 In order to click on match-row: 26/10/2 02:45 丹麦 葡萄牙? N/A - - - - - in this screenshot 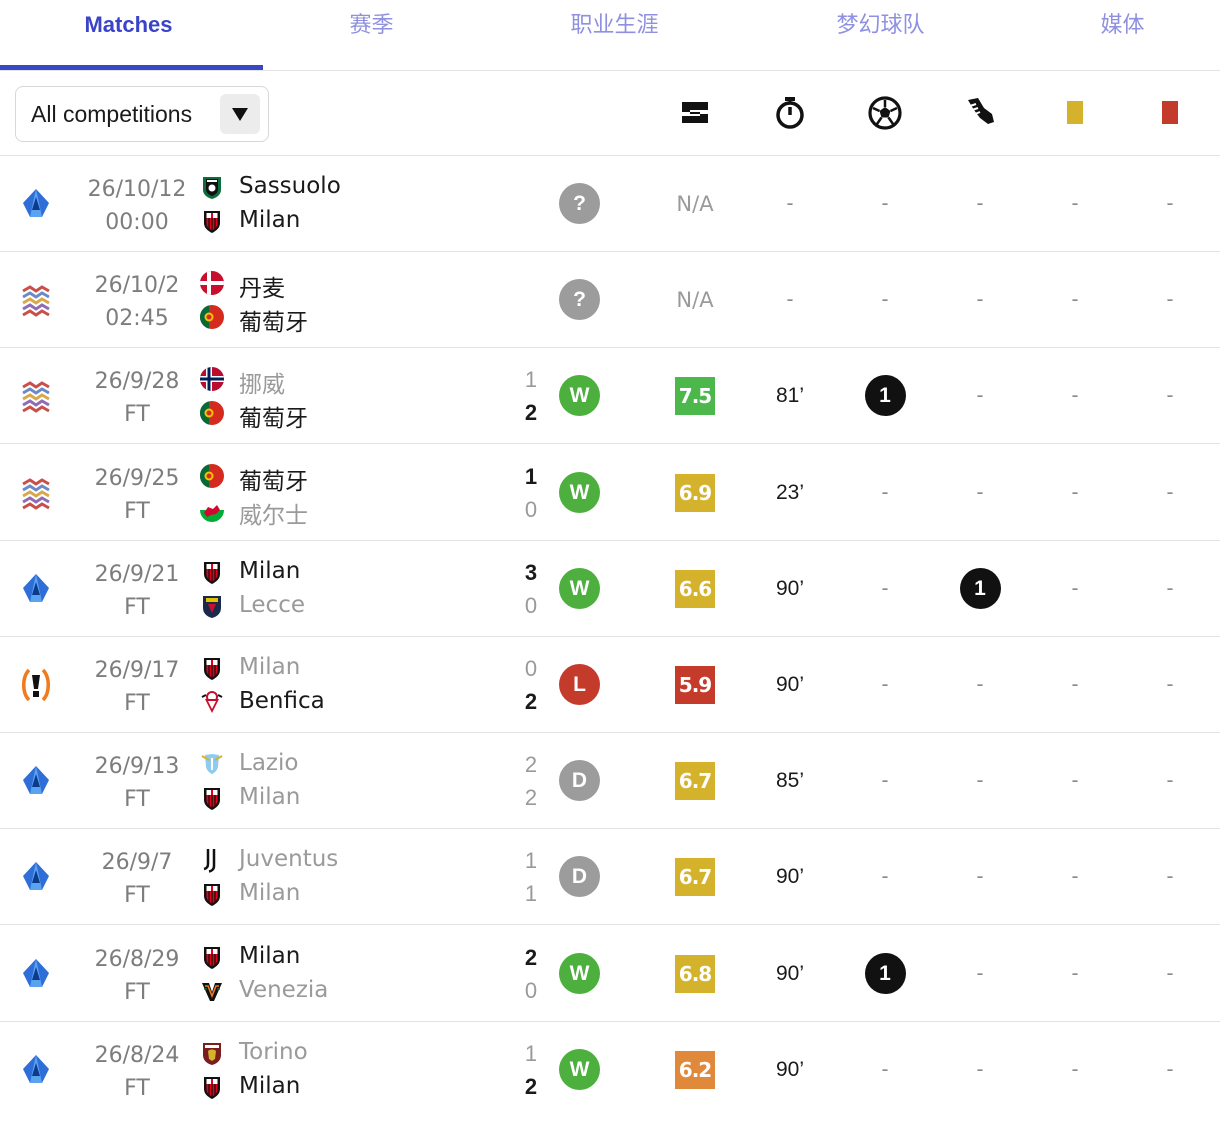, I will do `click(610, 300)`.